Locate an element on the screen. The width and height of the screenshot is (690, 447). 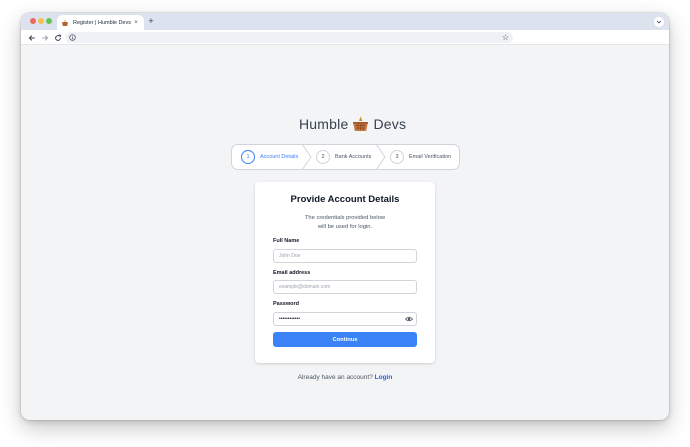
step-account-details: 1 Account Details is located at coordinates (269, 157).